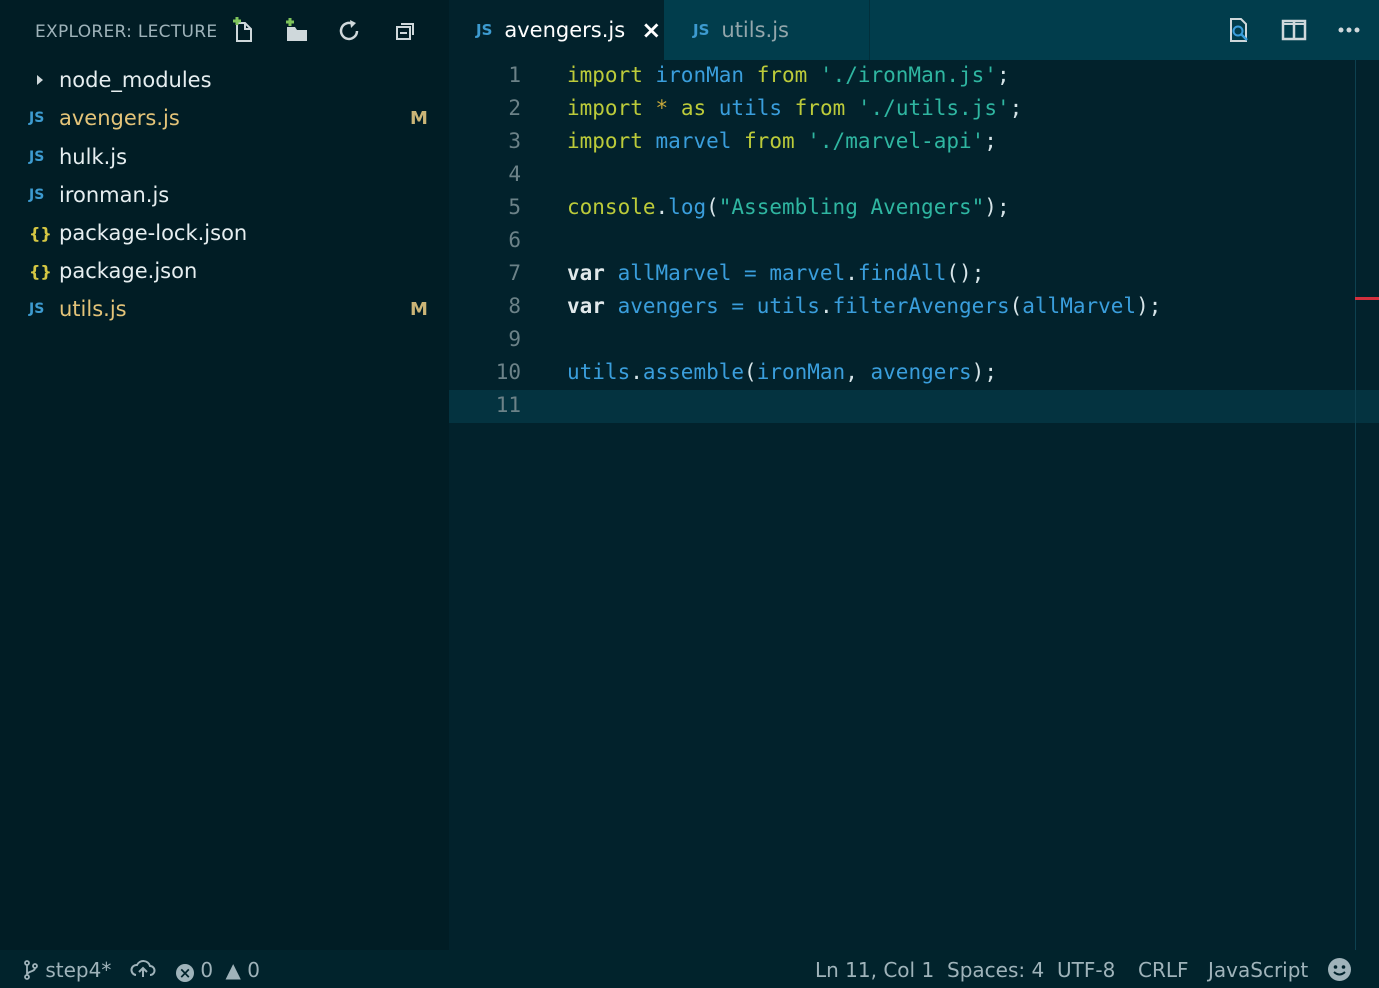 The width and height of the screenshot is (1379, 988). What do you see at coordinates (914, 340) in the screenshot?
I see `code-line: 9` at bounding box center [914, 340].